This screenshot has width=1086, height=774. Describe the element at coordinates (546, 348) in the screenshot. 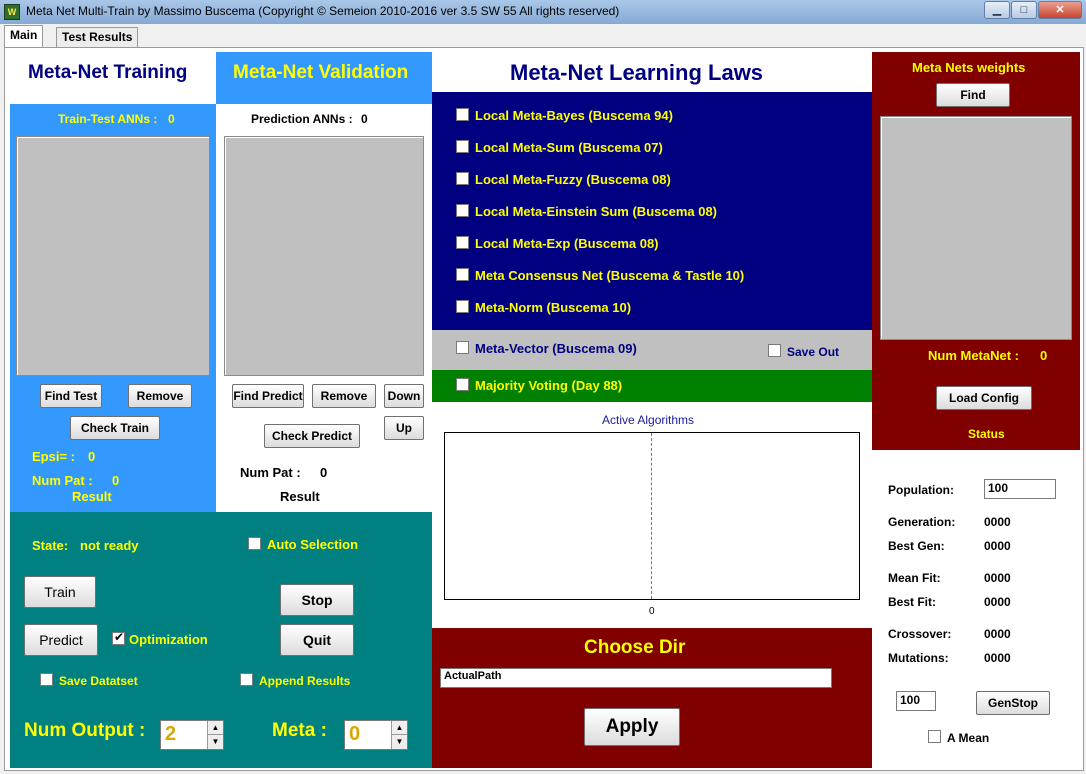

I see `meta-vector-checkbox: Meta-Vector (Buscema 09)` at that location.